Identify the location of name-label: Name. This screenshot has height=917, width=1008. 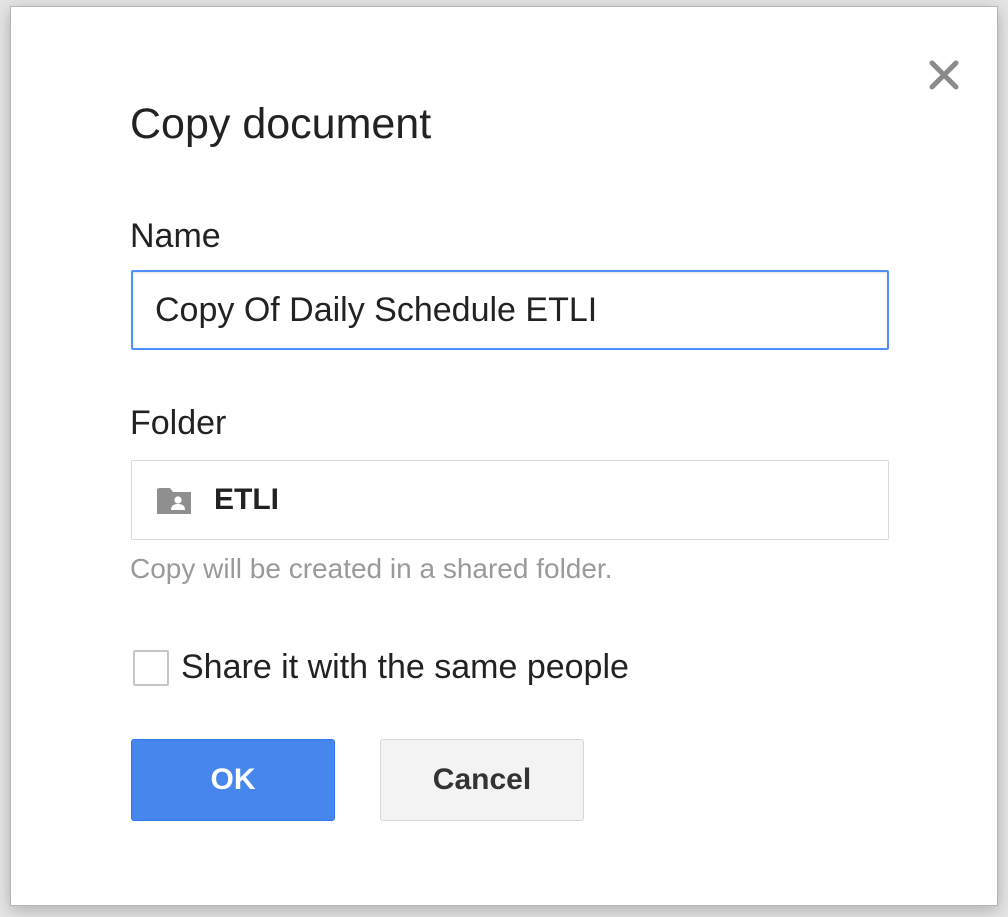
(175, 236).